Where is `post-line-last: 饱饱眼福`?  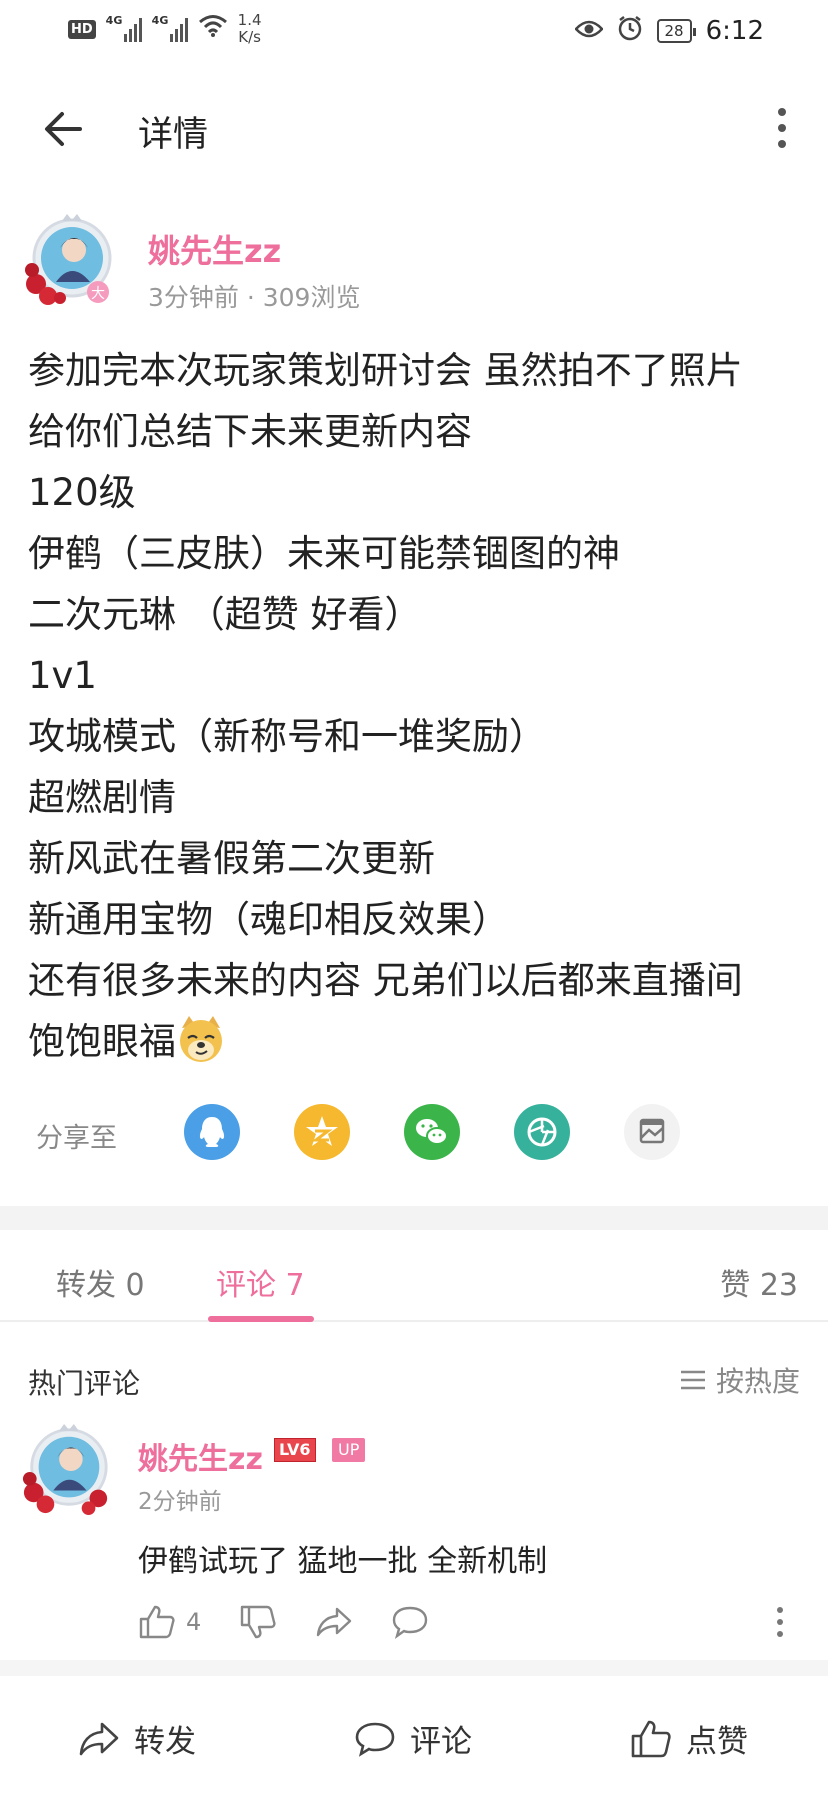 post-line-last: 饱饱眼福 is located at coordinates (418, 1041).